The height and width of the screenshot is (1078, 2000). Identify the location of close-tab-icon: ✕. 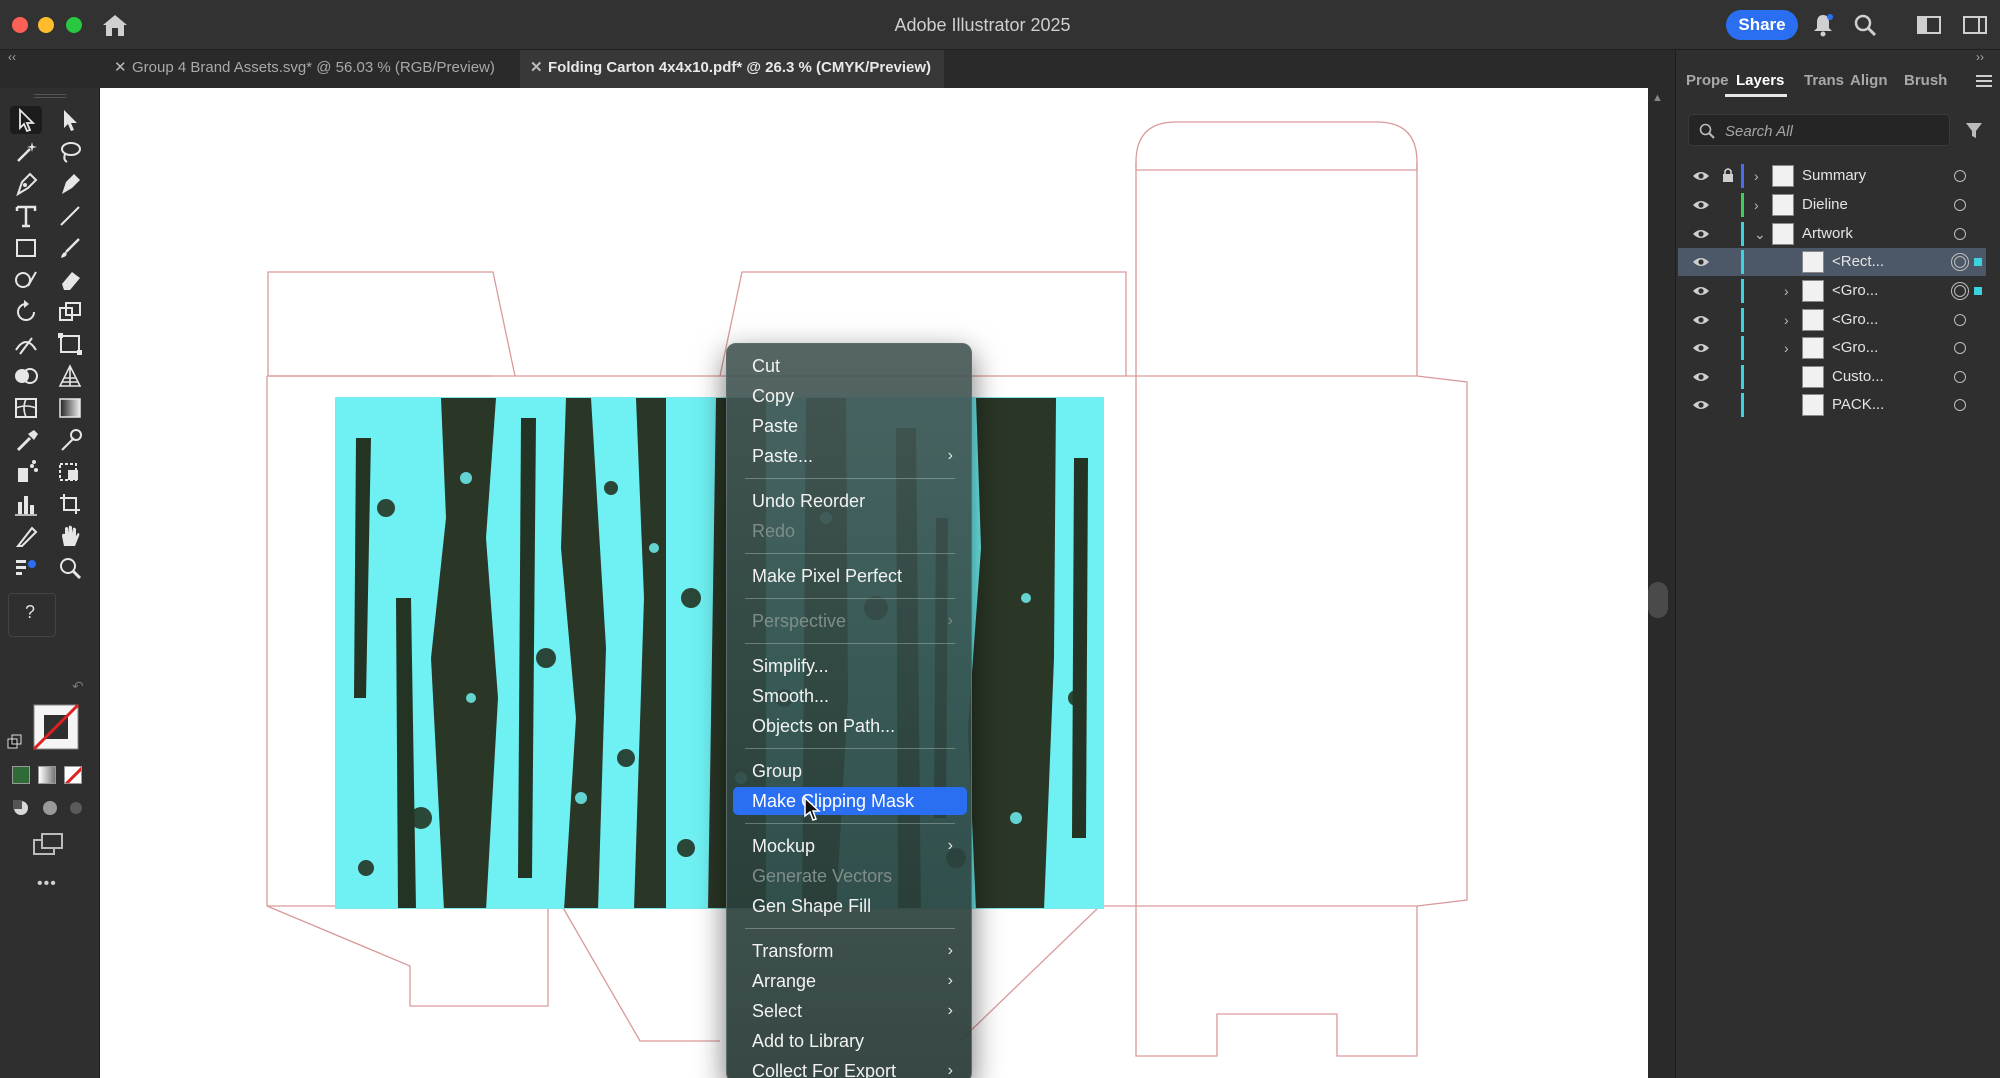
(536, 68).